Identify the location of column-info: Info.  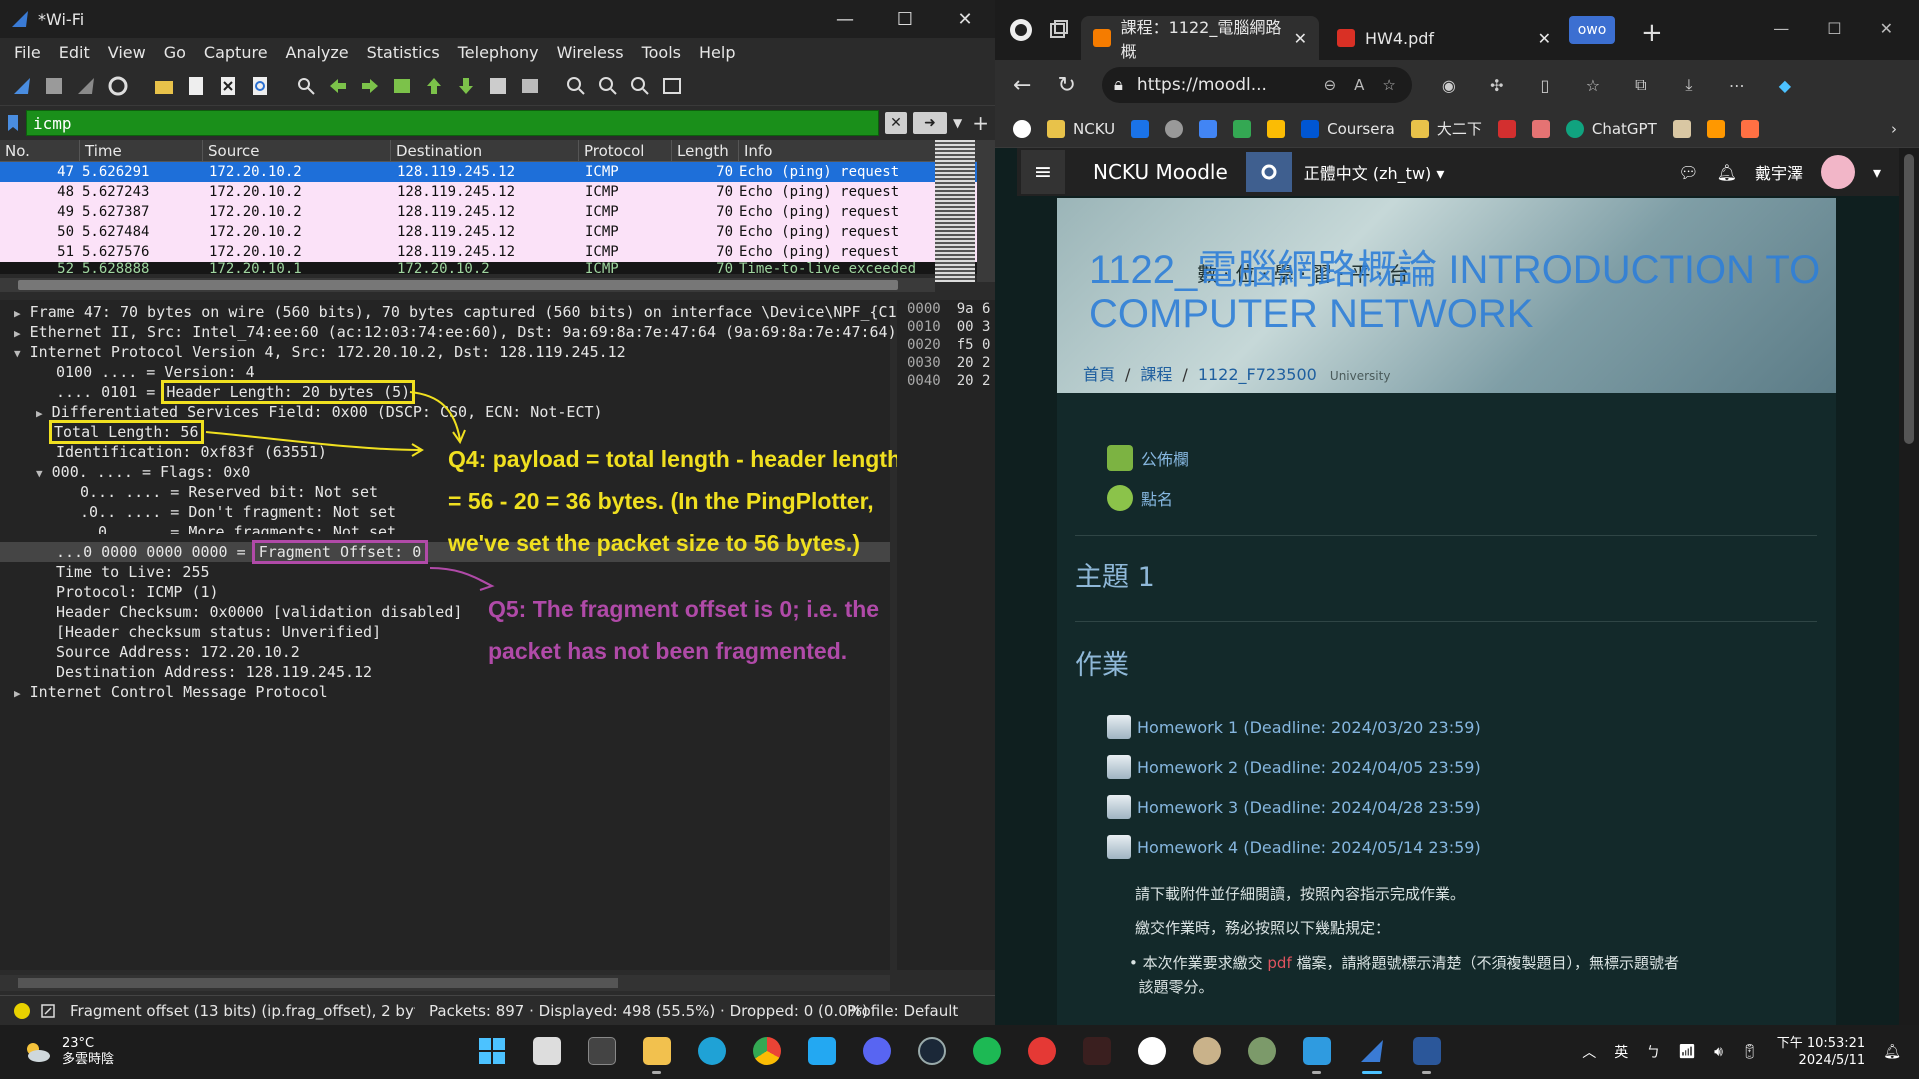
(839, 150).